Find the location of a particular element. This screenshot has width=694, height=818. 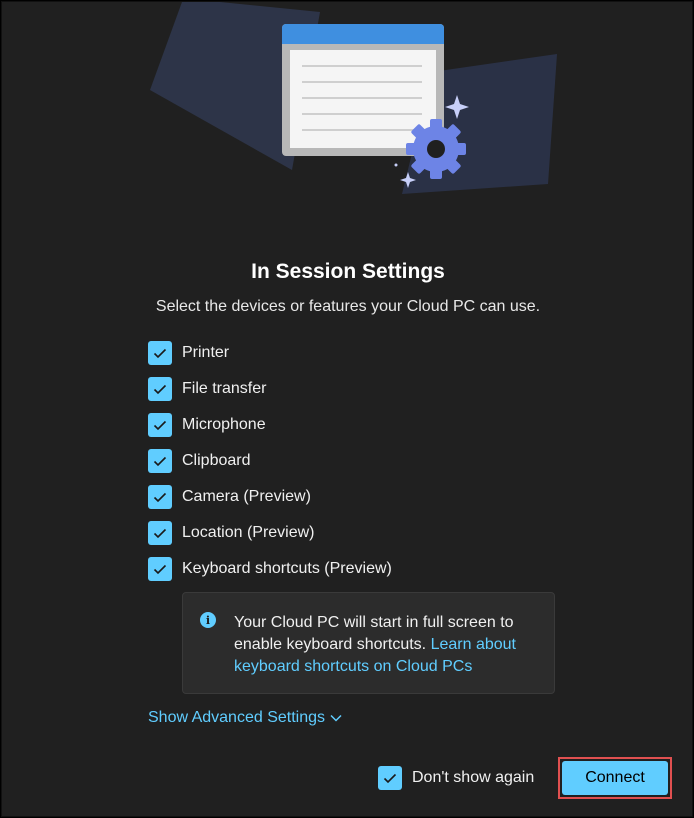

option-camera: Camera (Preview) is located at coordinates (229, 497).